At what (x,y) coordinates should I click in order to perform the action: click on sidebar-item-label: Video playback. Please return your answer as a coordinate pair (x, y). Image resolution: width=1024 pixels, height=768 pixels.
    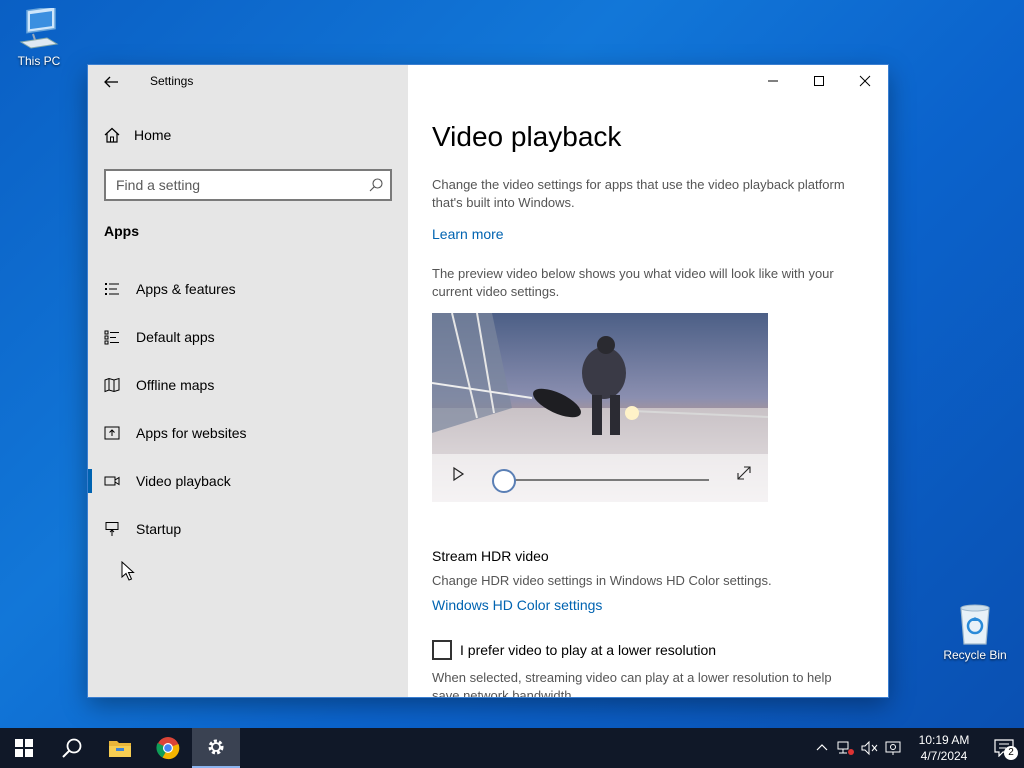
    Looking at the image, I should click on (183, 481).